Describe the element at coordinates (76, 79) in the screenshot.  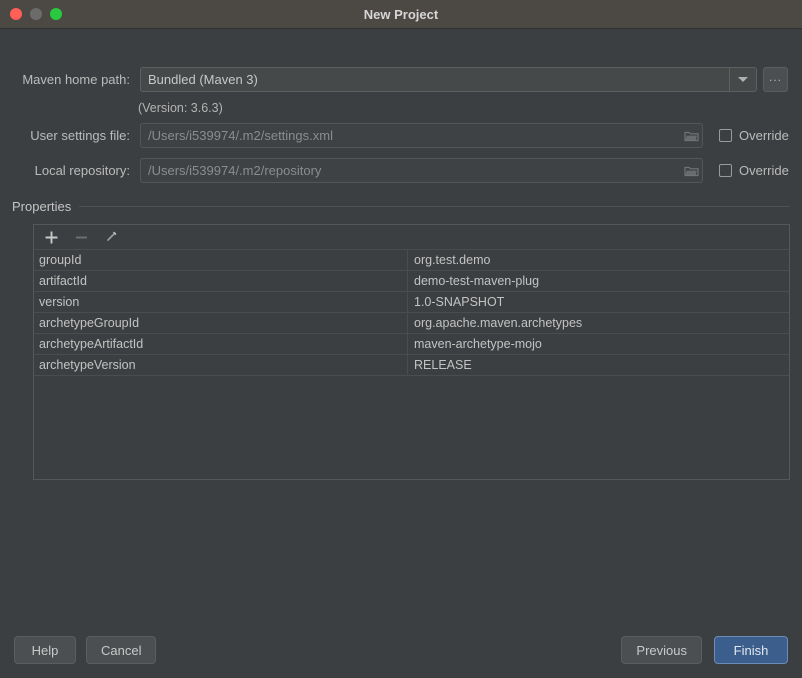
I see `maven-home-path-label: Maven home path:` at that location.